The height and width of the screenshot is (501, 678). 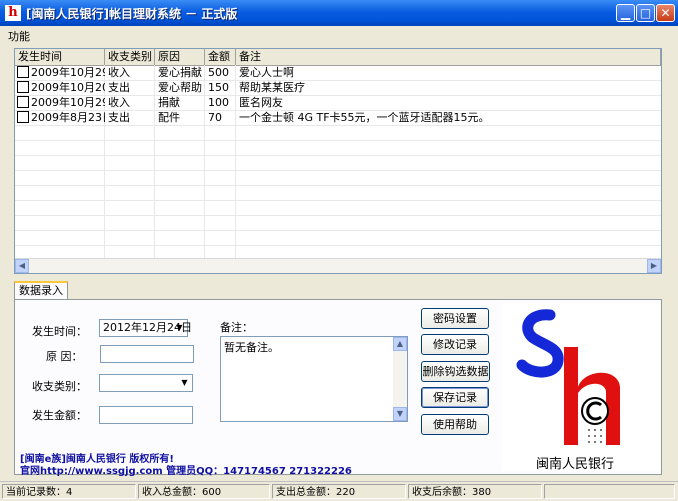 What do you see at coordinates (339, 35) in the screenshot?
I see `menu-bar: 功能` at bounding box center [339, 35].